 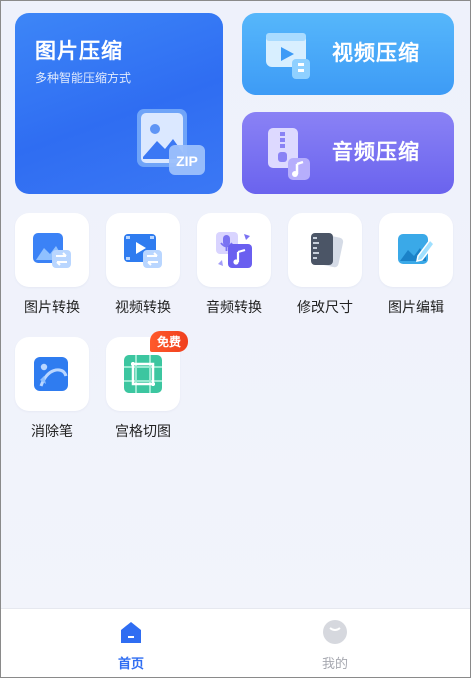 I want to click on tool-label: 音频转换, so click(x=234, y=308).